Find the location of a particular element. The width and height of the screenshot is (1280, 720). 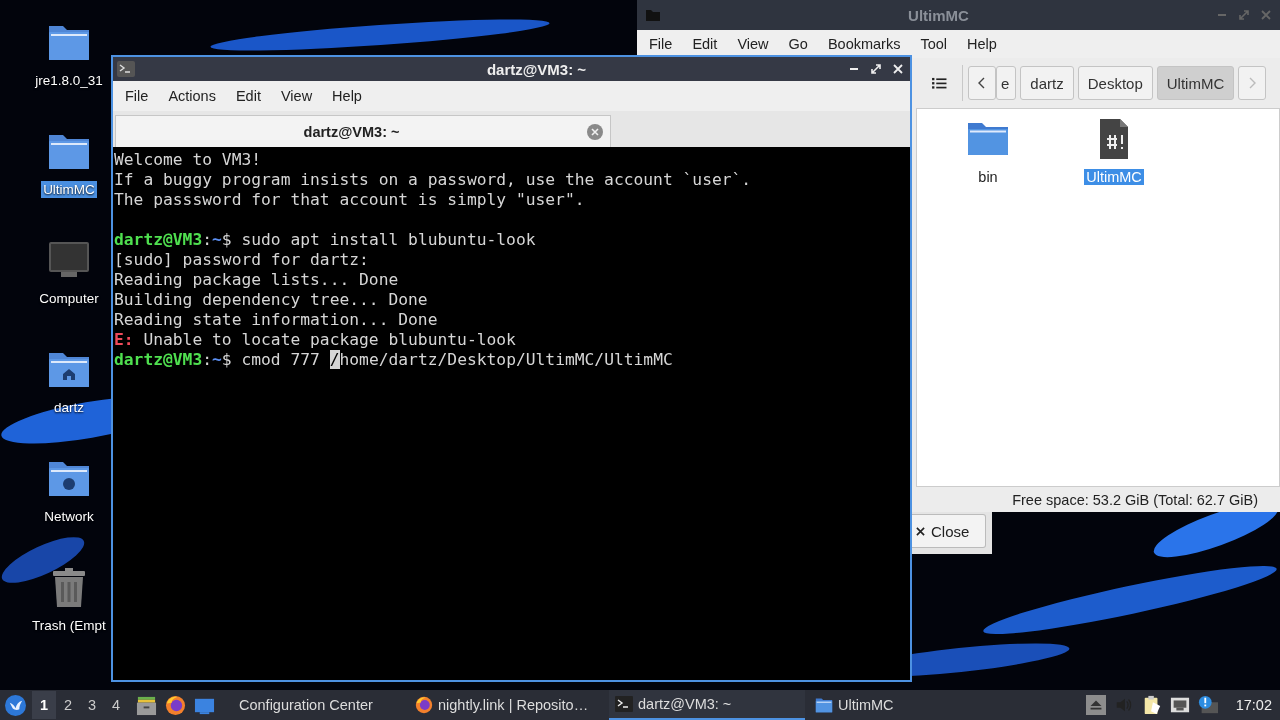

eject-icon is located at coordinates (1095, 705).